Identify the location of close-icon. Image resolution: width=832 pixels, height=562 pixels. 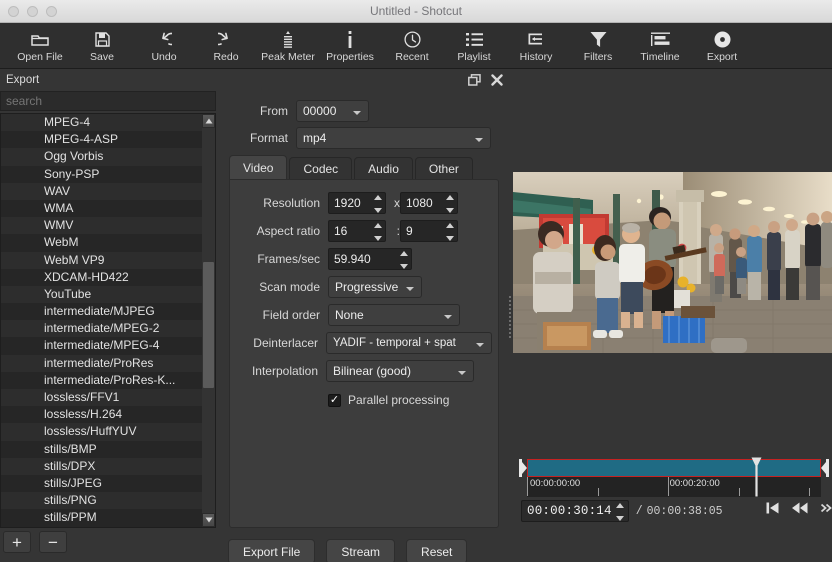
(497, 80).